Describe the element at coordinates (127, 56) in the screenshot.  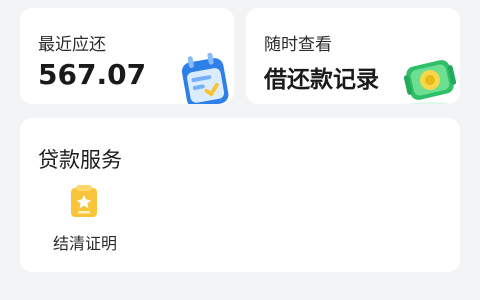
I see `recent-repayment-card: 最近应还 567.07` at that location.